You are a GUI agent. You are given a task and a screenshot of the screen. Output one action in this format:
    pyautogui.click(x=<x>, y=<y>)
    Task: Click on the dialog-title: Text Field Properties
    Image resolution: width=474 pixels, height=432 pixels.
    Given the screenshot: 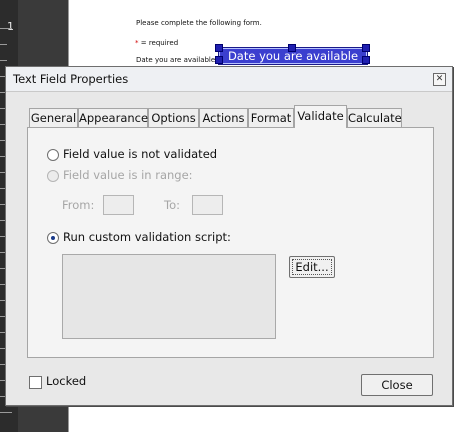 What is the action you would take?
    pyautogui.click(x=71, y=79)
    